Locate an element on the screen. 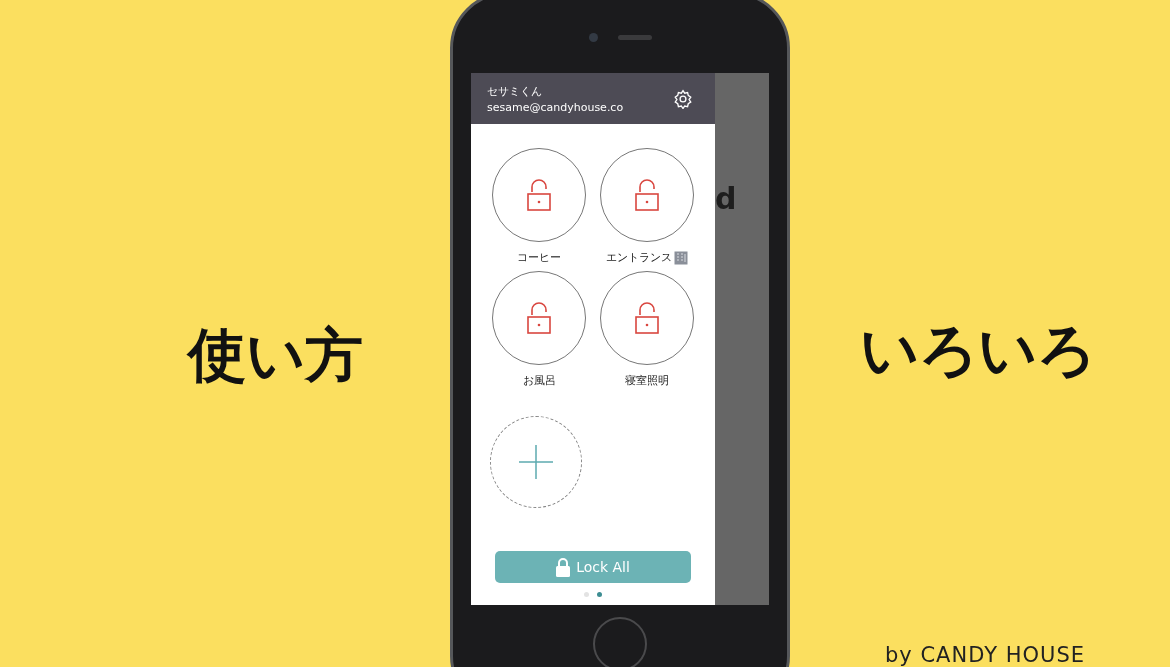 The width and height of the screenshot is (1170, 667). speaker-slot is located at coordinates (634, 37).